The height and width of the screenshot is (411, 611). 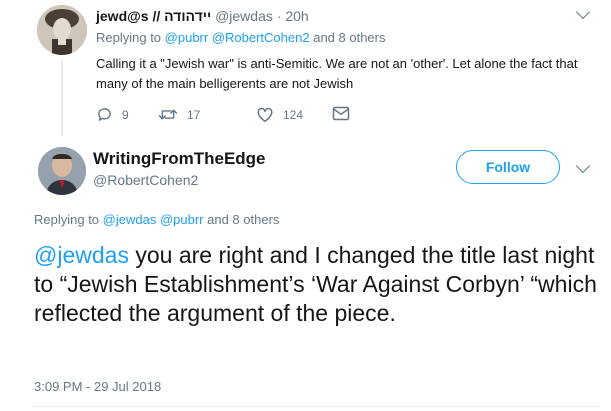 What do you see at coordinates (104, 114) in the screenshot?
I see `reply-icon` at bounding box center [104, 114].